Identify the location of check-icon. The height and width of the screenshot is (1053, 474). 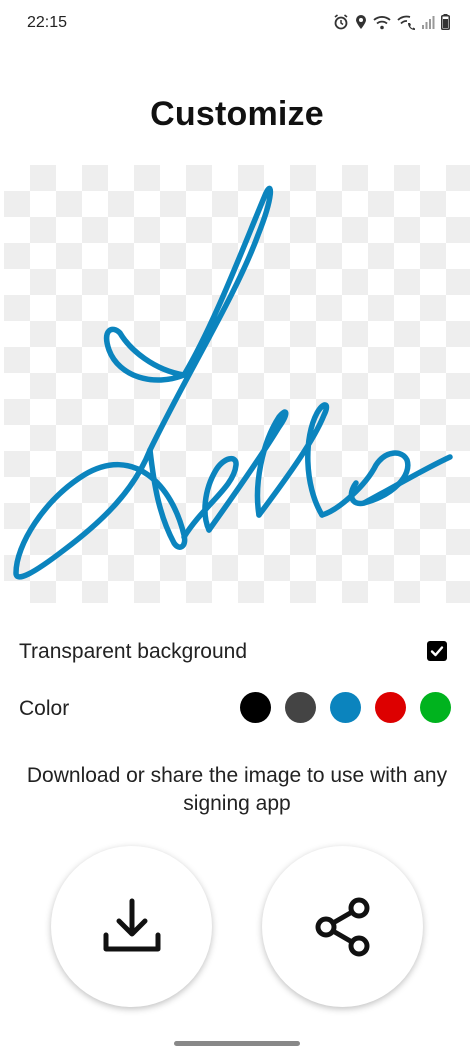
(437, 651).